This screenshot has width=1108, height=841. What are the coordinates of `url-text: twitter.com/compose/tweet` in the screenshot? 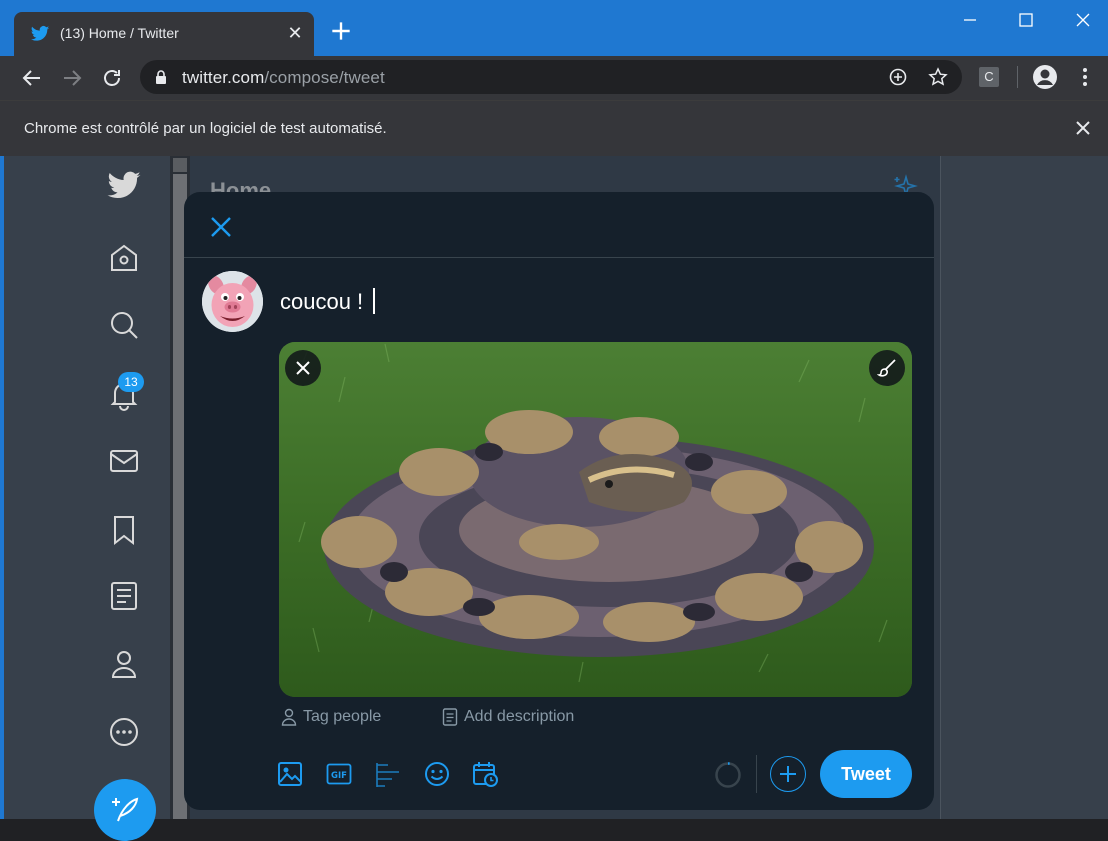 It's located at (283, 77).